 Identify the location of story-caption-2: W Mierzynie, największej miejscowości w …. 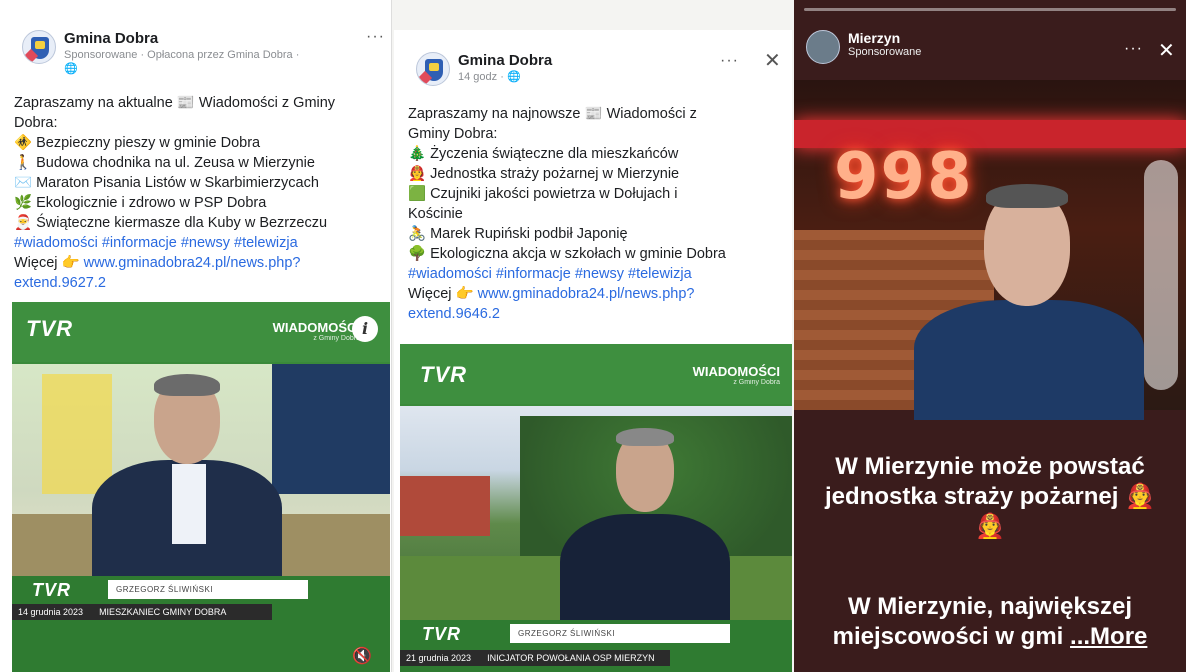
(990, 621).